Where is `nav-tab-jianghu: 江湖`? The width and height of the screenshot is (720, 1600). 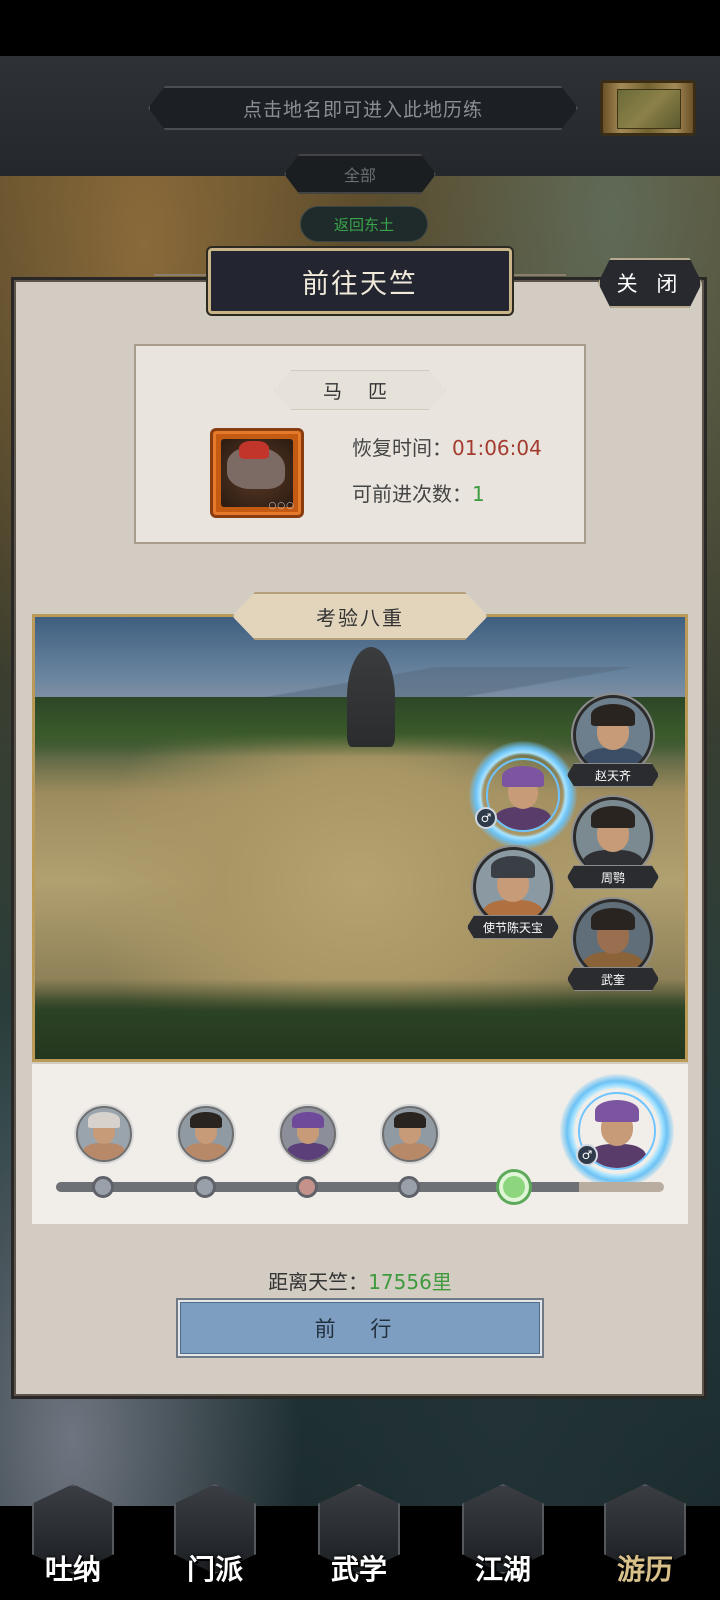
nav-tab-jianghu: 江湖 is located at coordinates (503, 1535).